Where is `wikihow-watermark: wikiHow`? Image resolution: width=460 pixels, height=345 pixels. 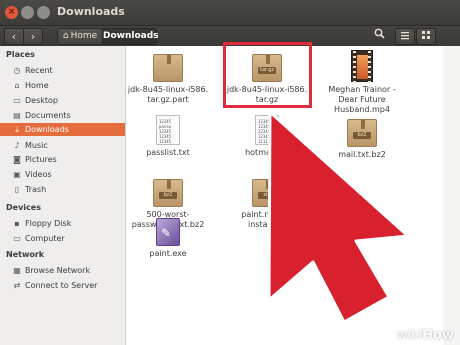
wikihow-watermark: wikiHow is located at coordinates (425, 335).